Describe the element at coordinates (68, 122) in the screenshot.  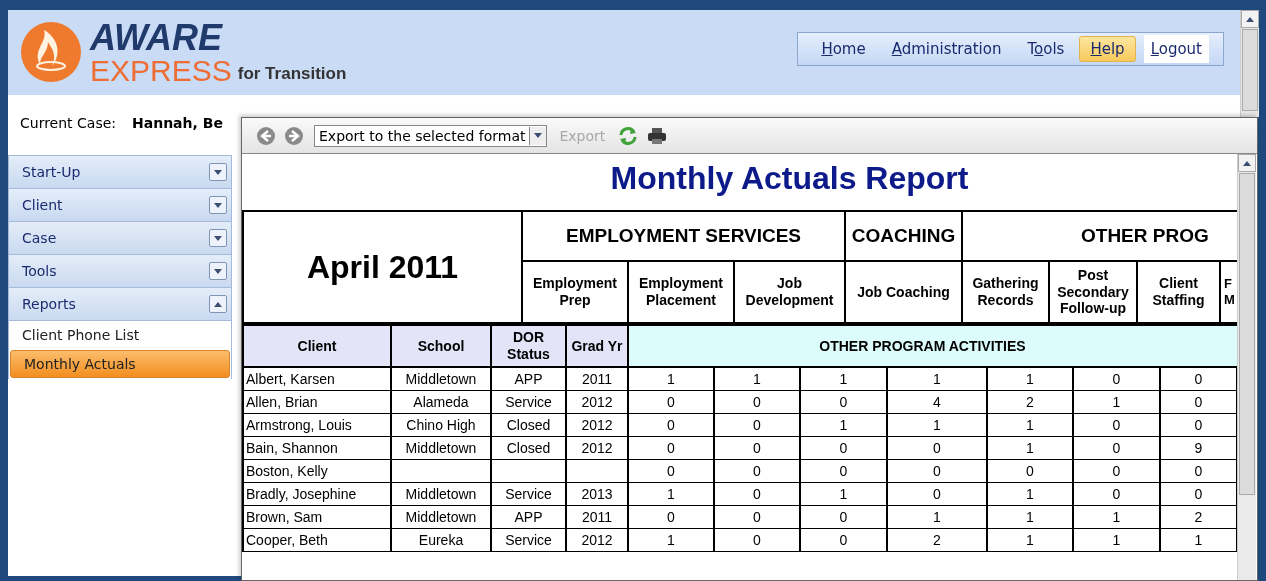
I see `current-case-label: Current Case:` at that location.